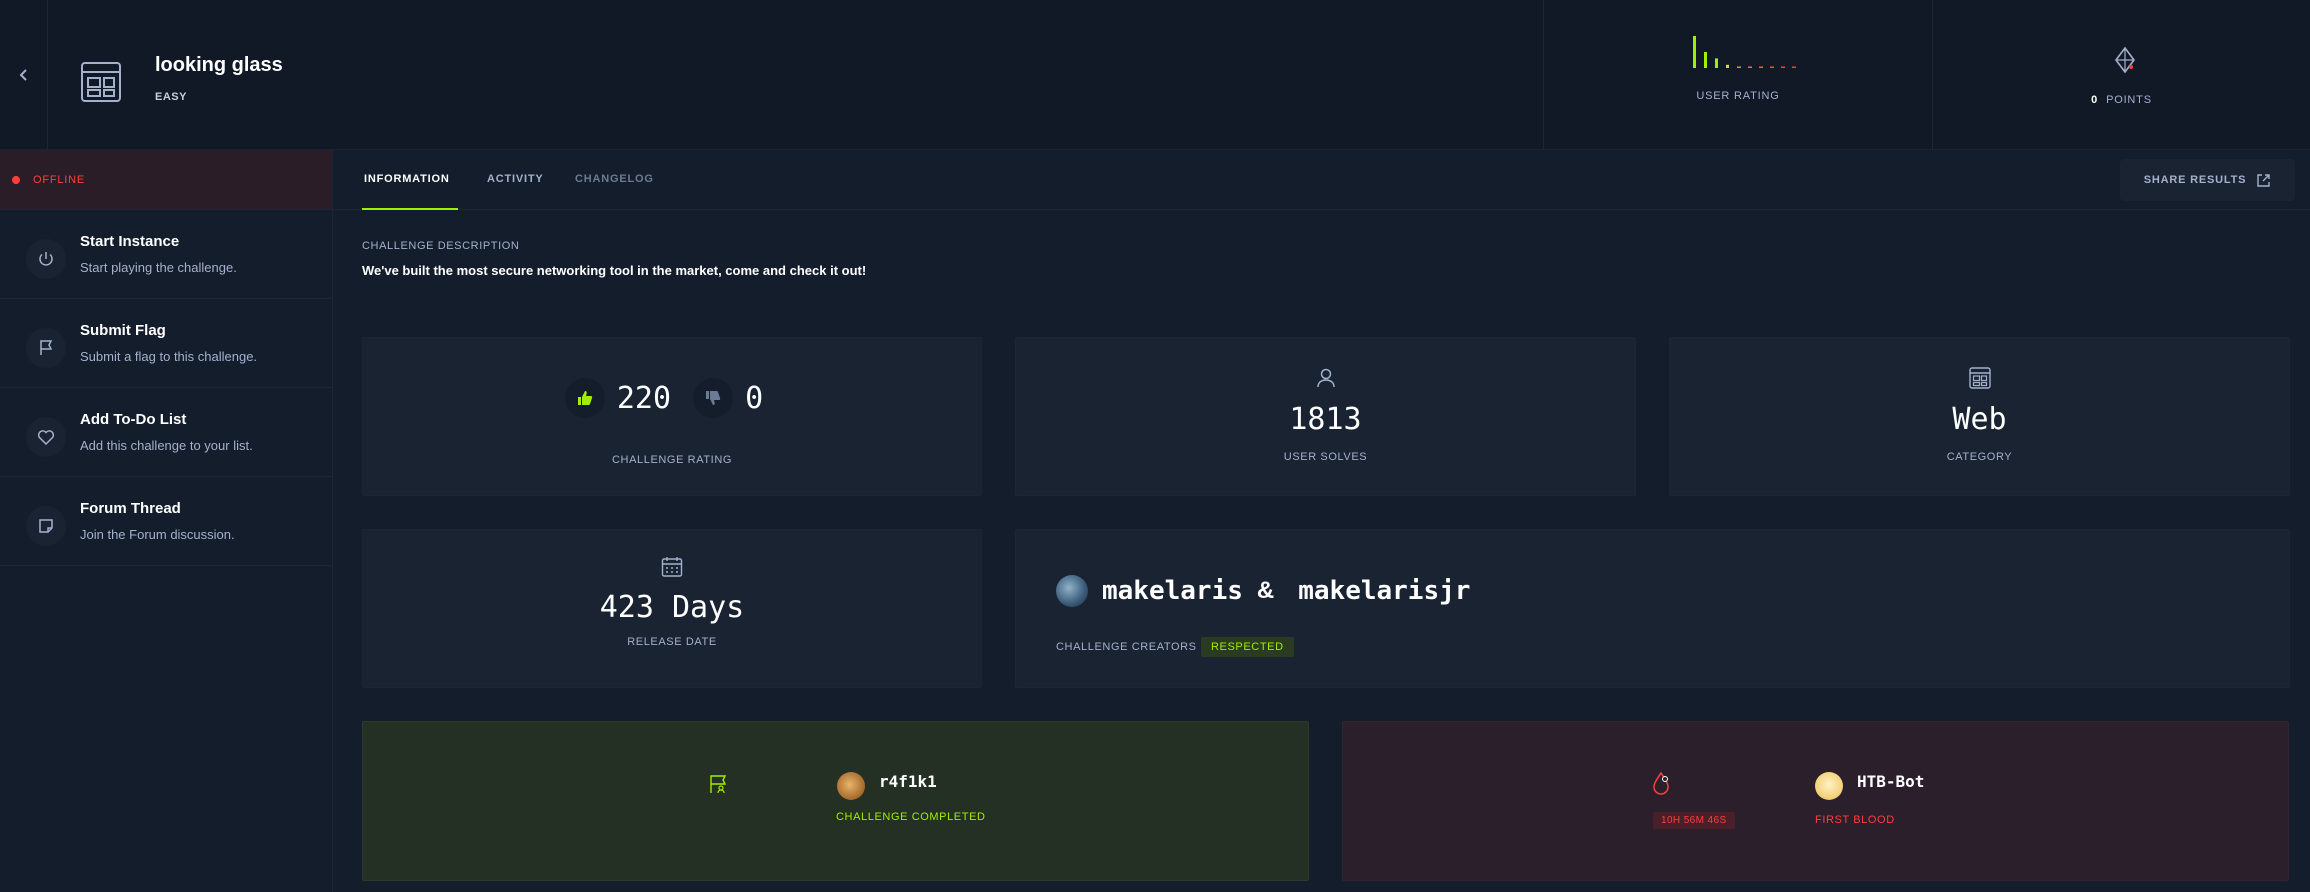 Image resolution: width=2310 pixels, height=892 pixels. I want to click on calendar-icon, so click(672, 567).